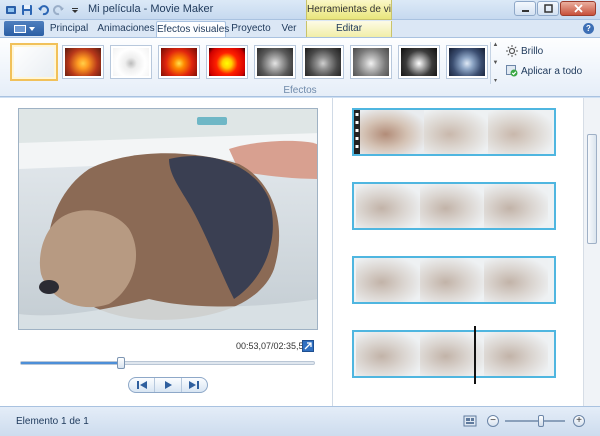 The image size is (600, 436). What do you see at coordinates (69, 29) in the screenshot?
I see `tab-principal: Principal` at bounding box center [69, 29].